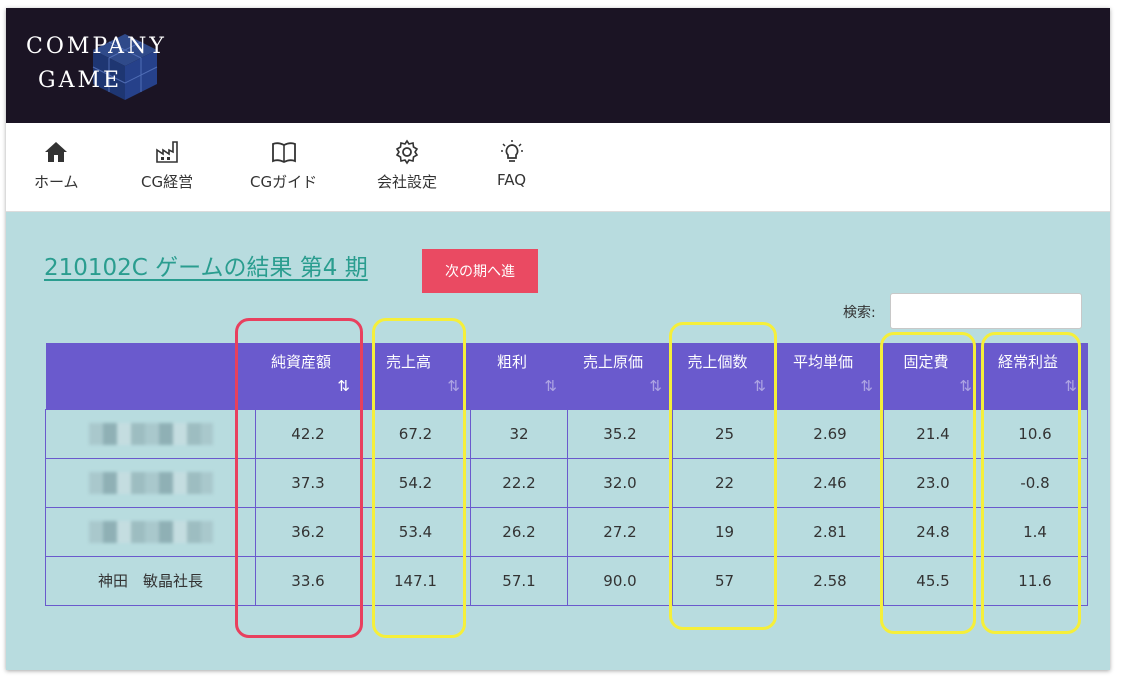 The height and width of the screenshot is (688, 1124). Describe the element at coordinates (167, 152) in the screenshot. I see `factory-icon` at that location.